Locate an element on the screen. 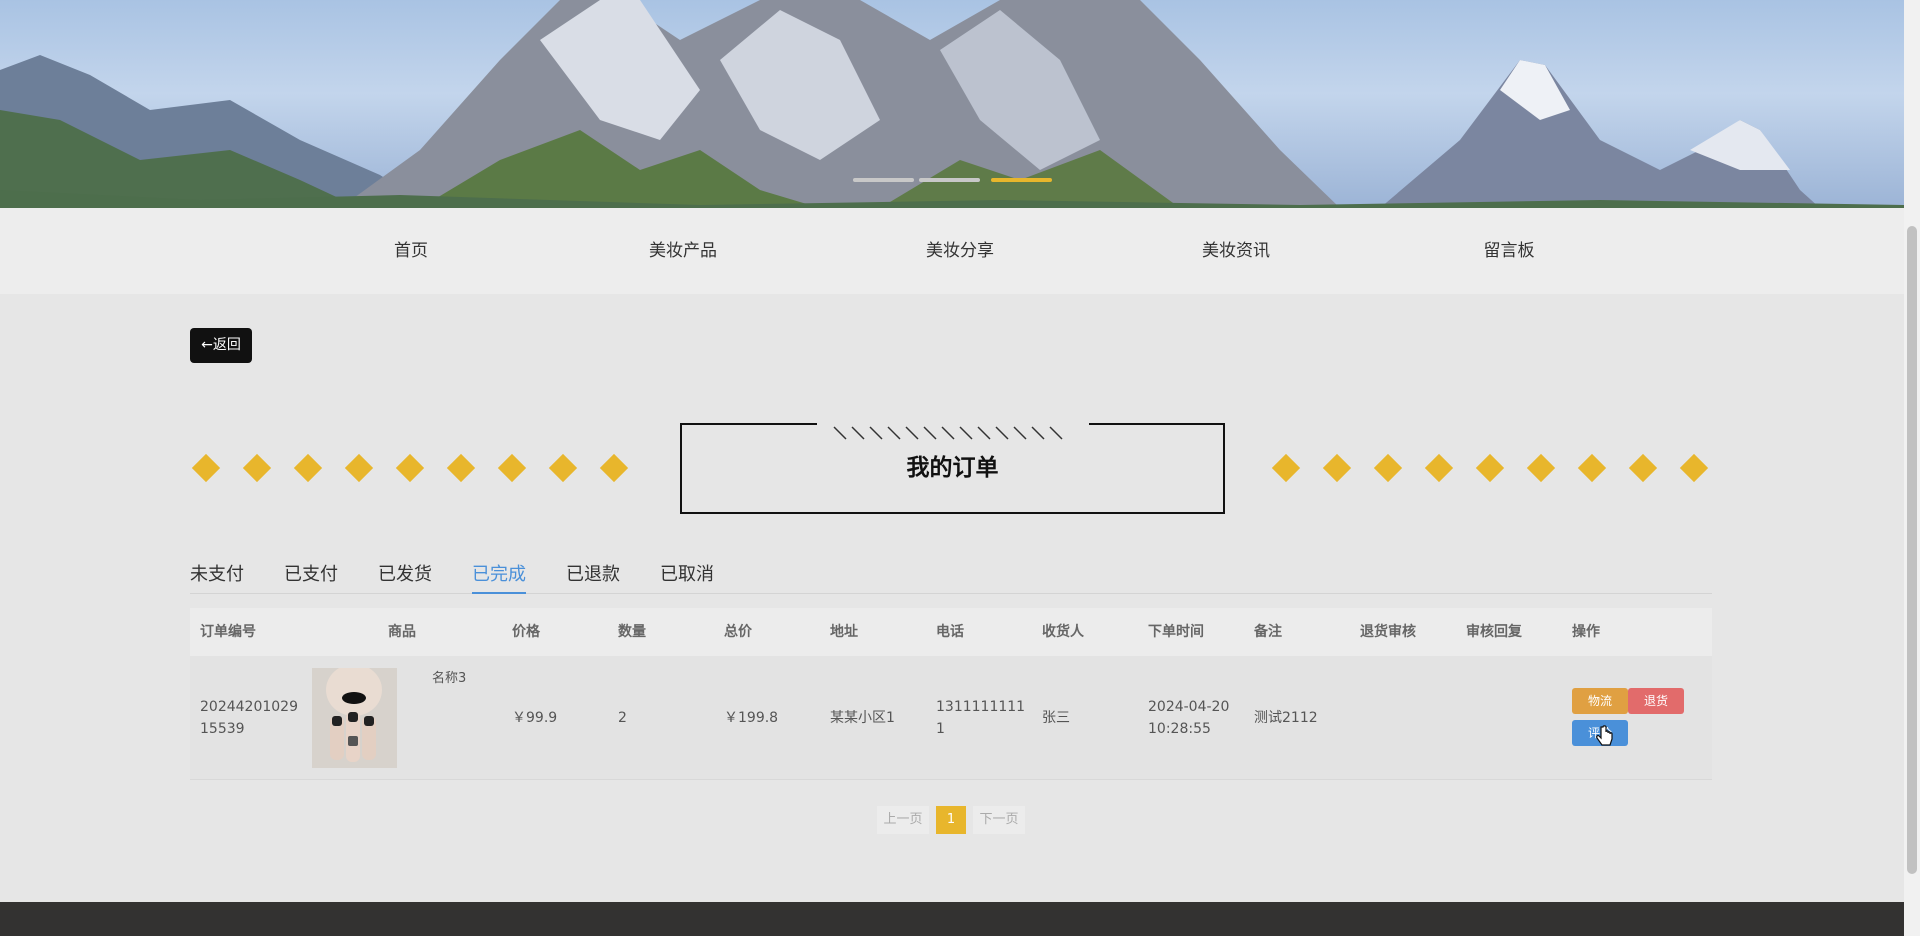  quantity-value: 2 is located at coordinates (622, 718).